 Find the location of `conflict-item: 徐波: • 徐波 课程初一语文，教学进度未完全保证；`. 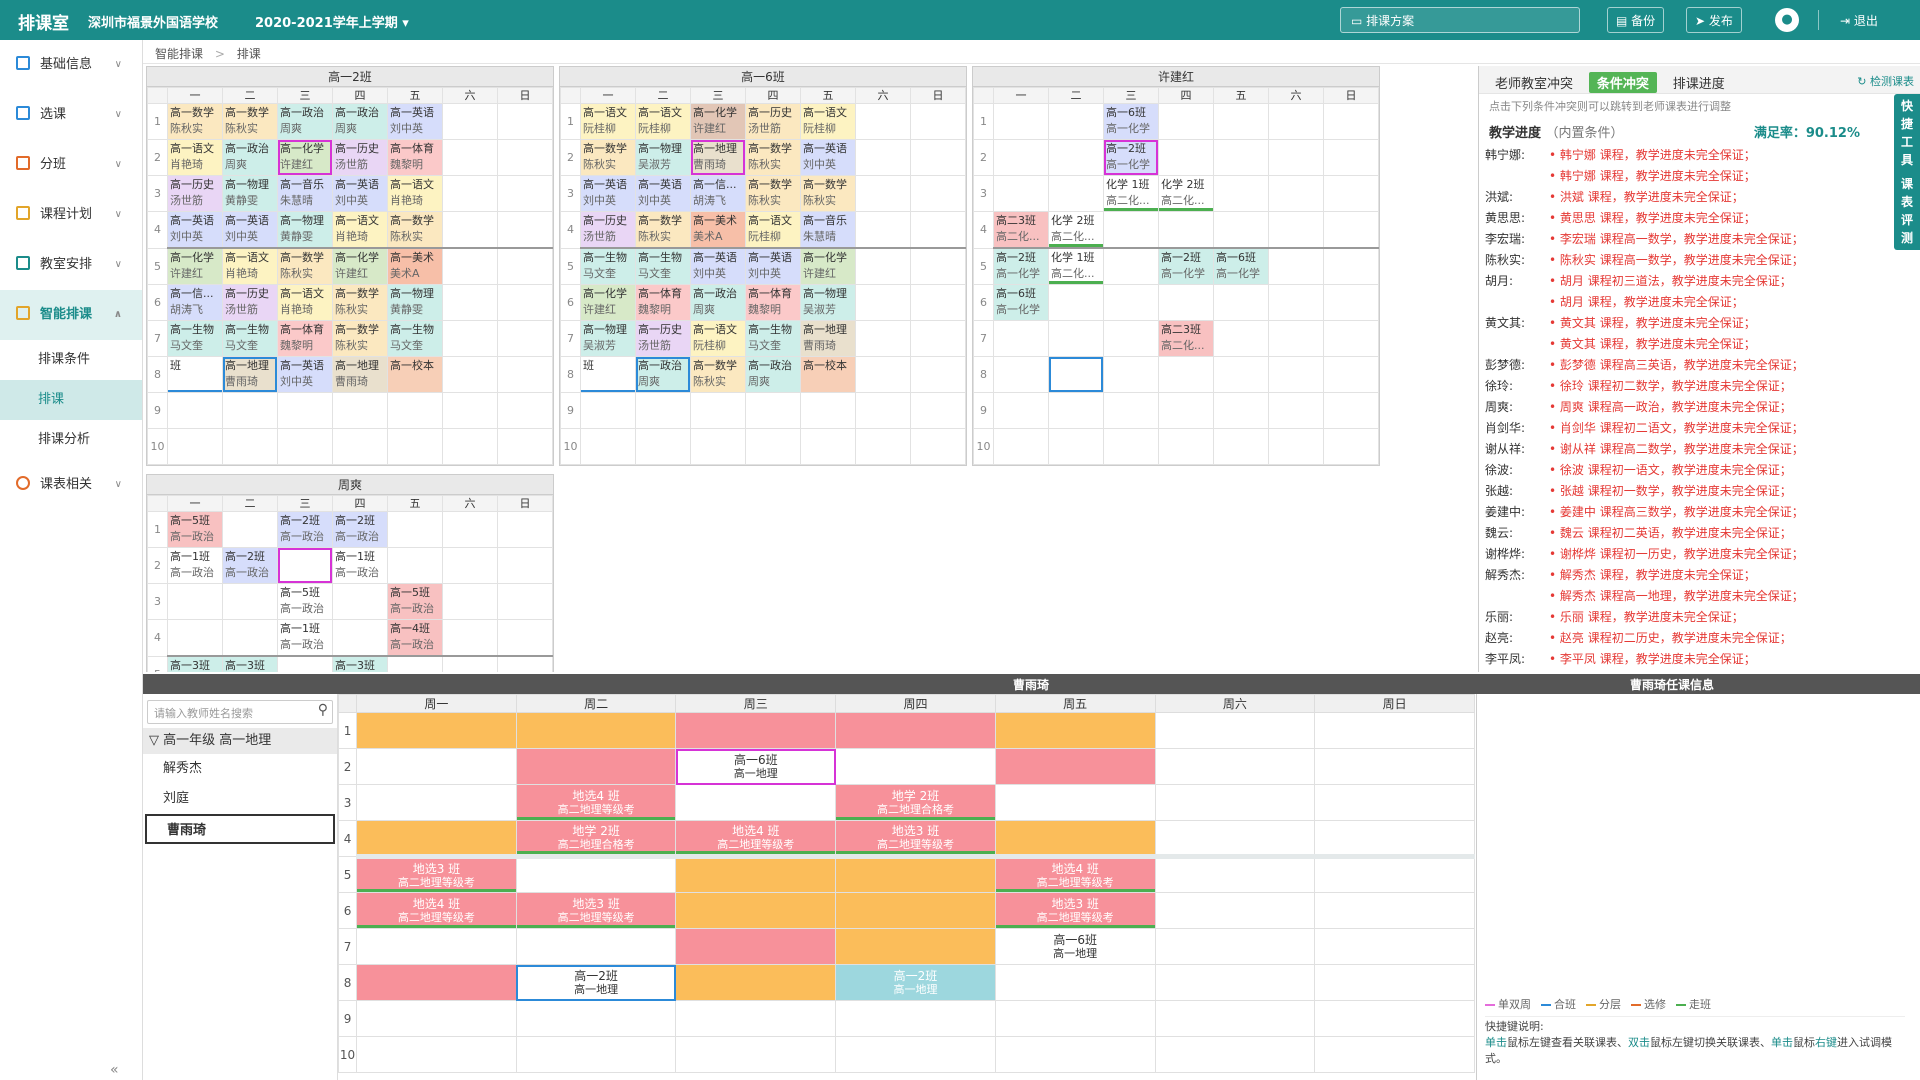

conflict-item: 徐波: • 徐波 课程初一语文，教学进度未完全保证； is located at coordinates (1699, 470).